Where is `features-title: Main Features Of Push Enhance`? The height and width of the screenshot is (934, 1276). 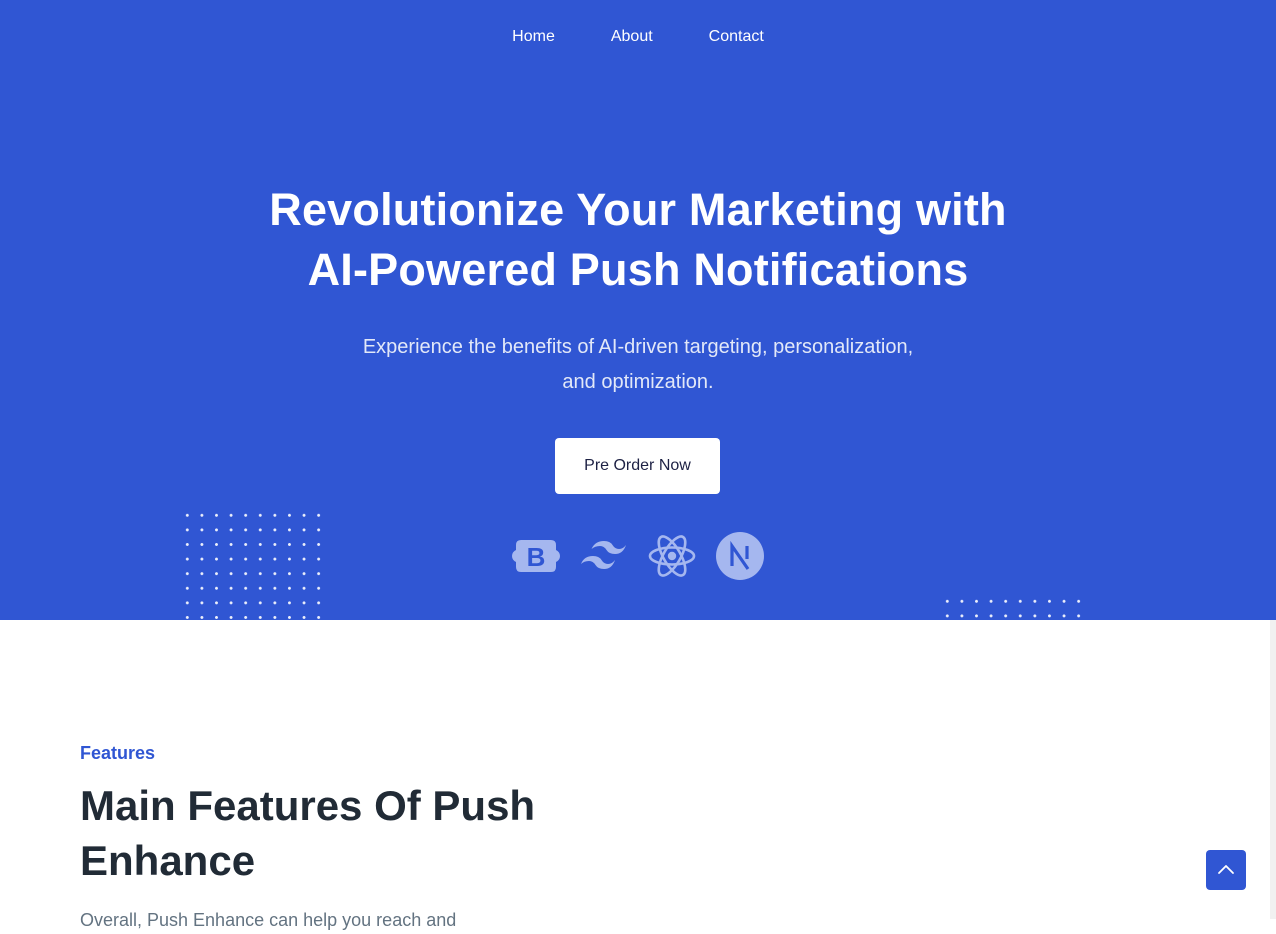
features-title: Main Features Of Push Enhance is located at coordinates (340, 833).